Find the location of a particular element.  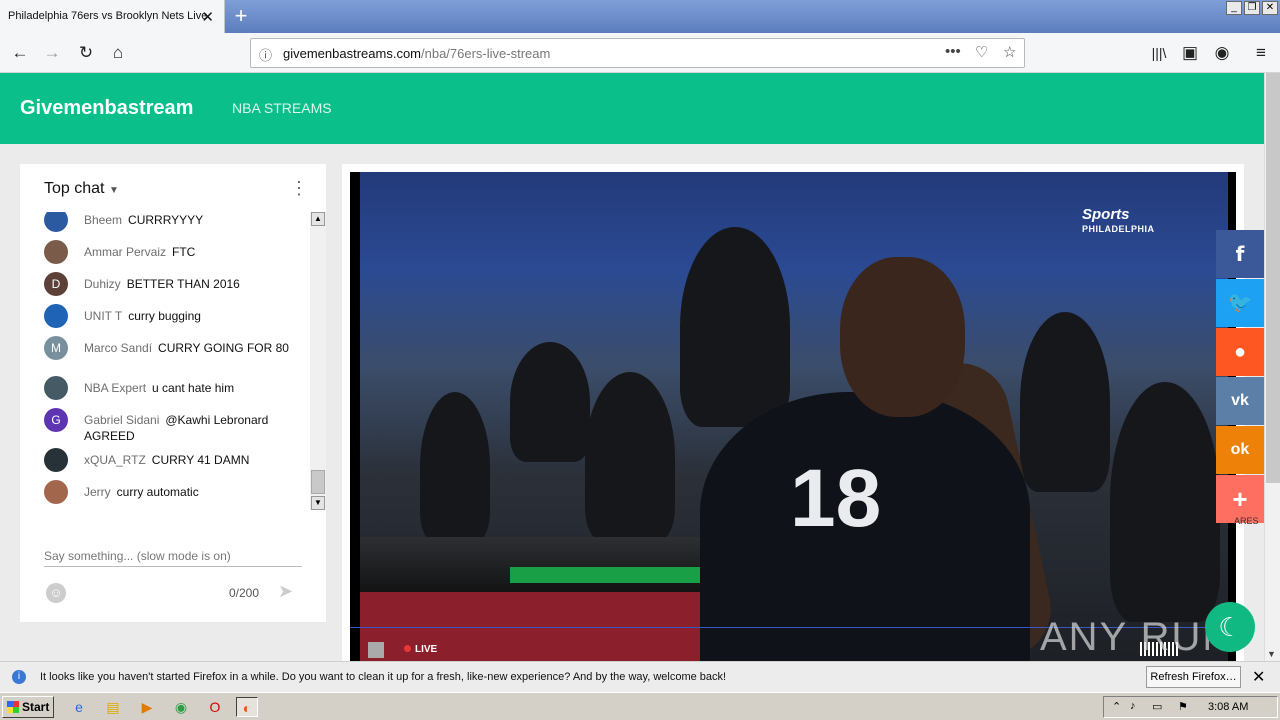

vk-share-icon: vk is located at coordinates (1240, 401).